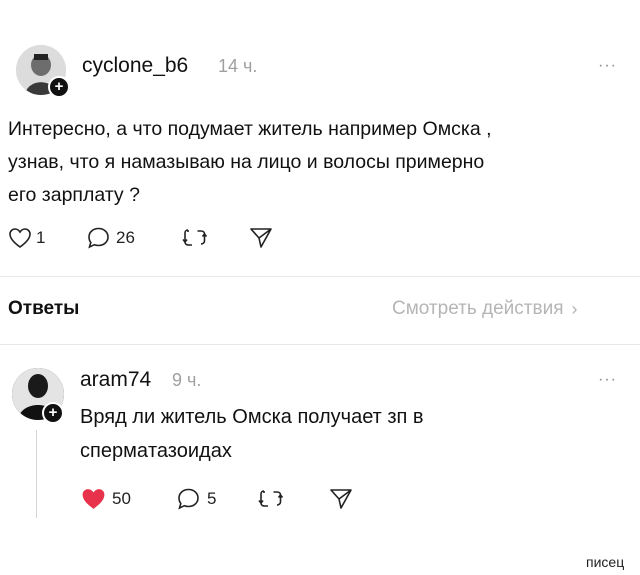  I want to click on replies-title: Ответы, so click(44, 308).